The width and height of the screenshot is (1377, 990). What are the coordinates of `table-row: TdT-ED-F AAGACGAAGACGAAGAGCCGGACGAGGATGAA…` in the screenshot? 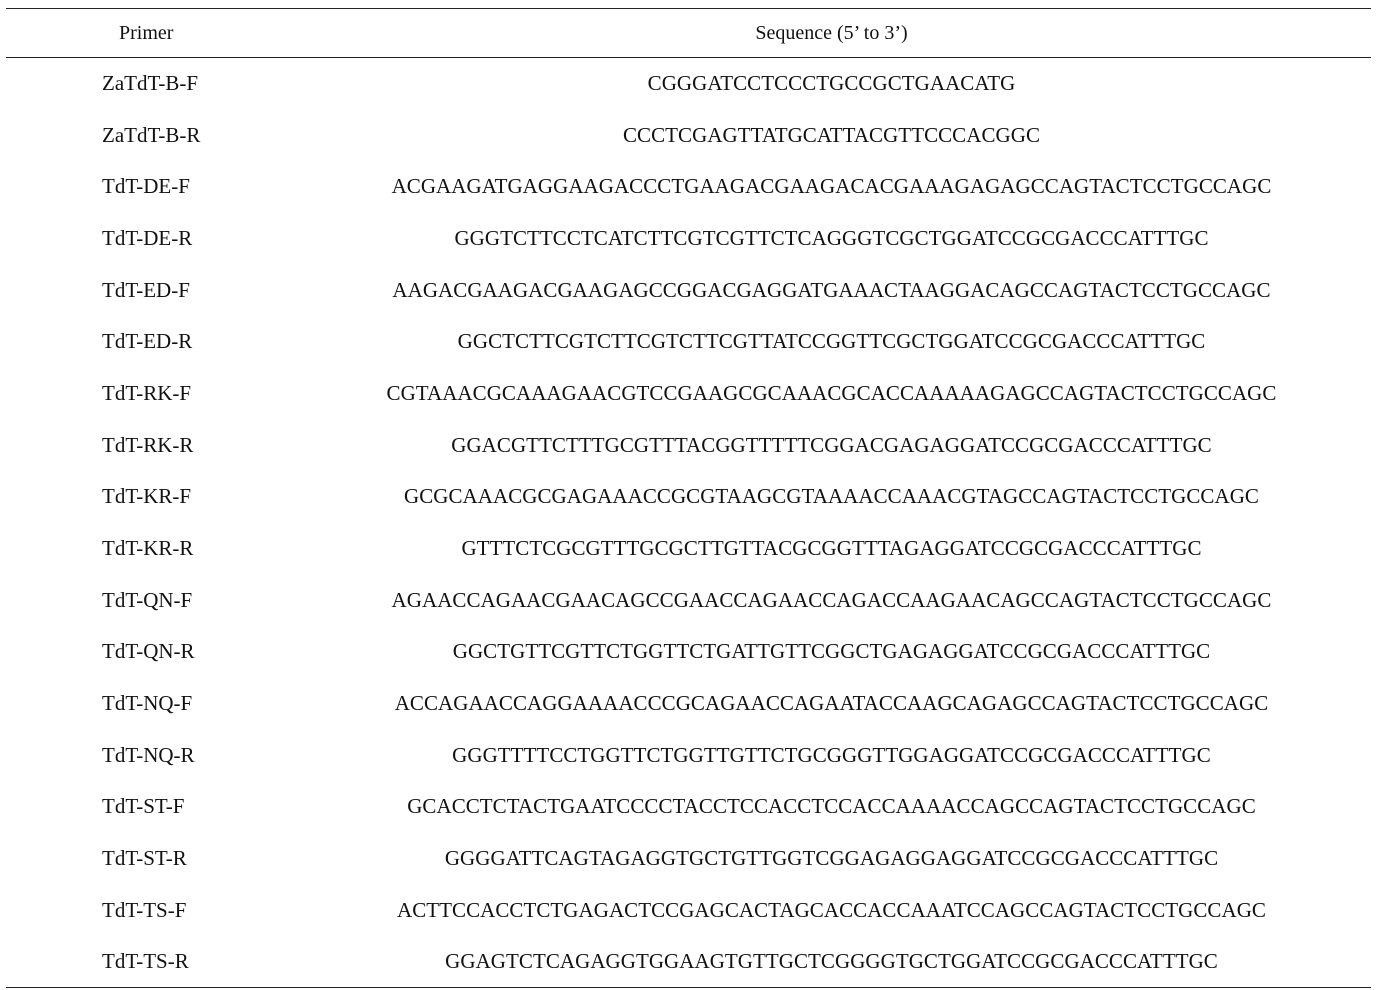 It's located at (688, 290).